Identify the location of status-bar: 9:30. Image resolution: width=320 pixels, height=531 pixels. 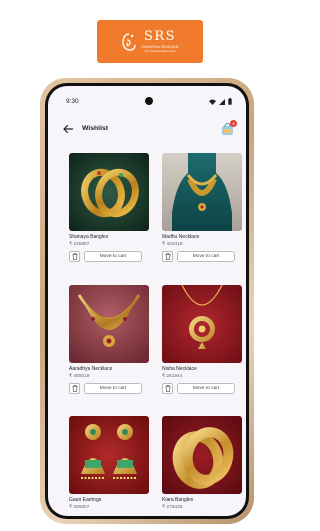
(147, 97).